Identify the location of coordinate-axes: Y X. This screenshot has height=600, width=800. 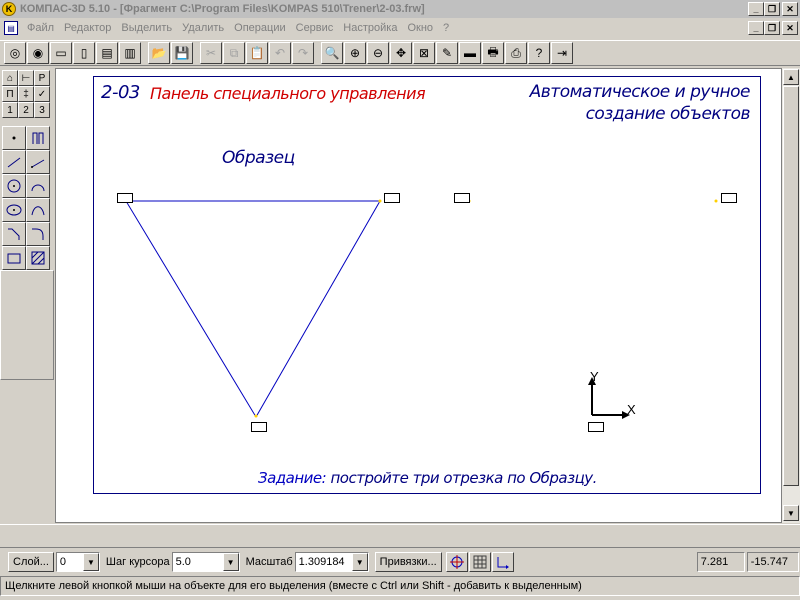
(612, 394).